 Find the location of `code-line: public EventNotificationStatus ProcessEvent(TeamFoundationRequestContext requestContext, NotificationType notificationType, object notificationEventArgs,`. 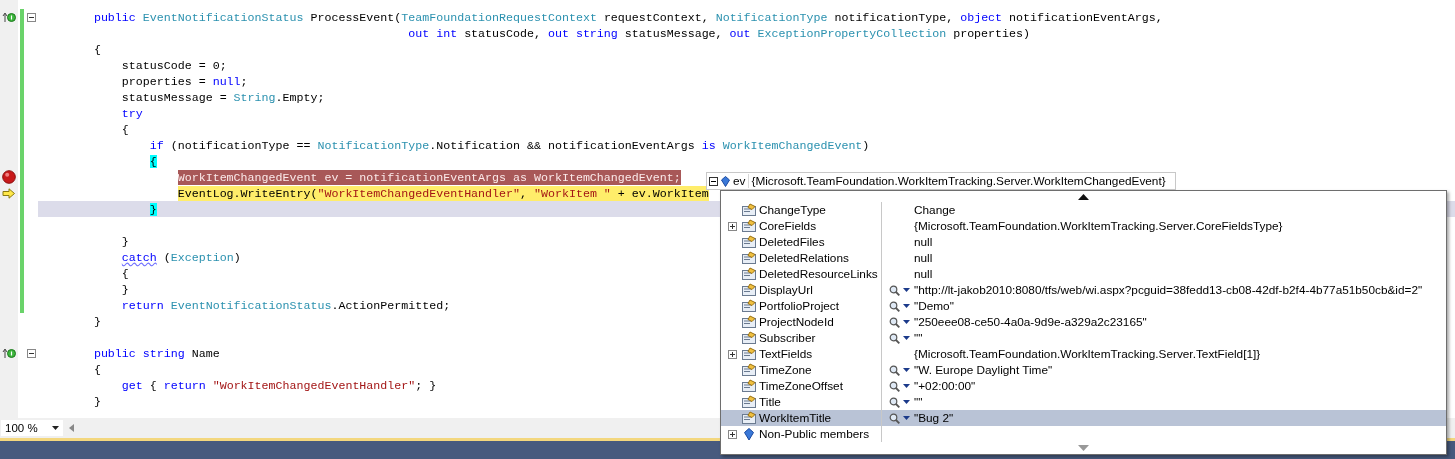

code-line: public EventNotificationStatus ProcessEvent(TeamFoundationRequestContext requestContext, NotificationType notificationType, object notificationEventArgs, is located at coordinates (628, 17).